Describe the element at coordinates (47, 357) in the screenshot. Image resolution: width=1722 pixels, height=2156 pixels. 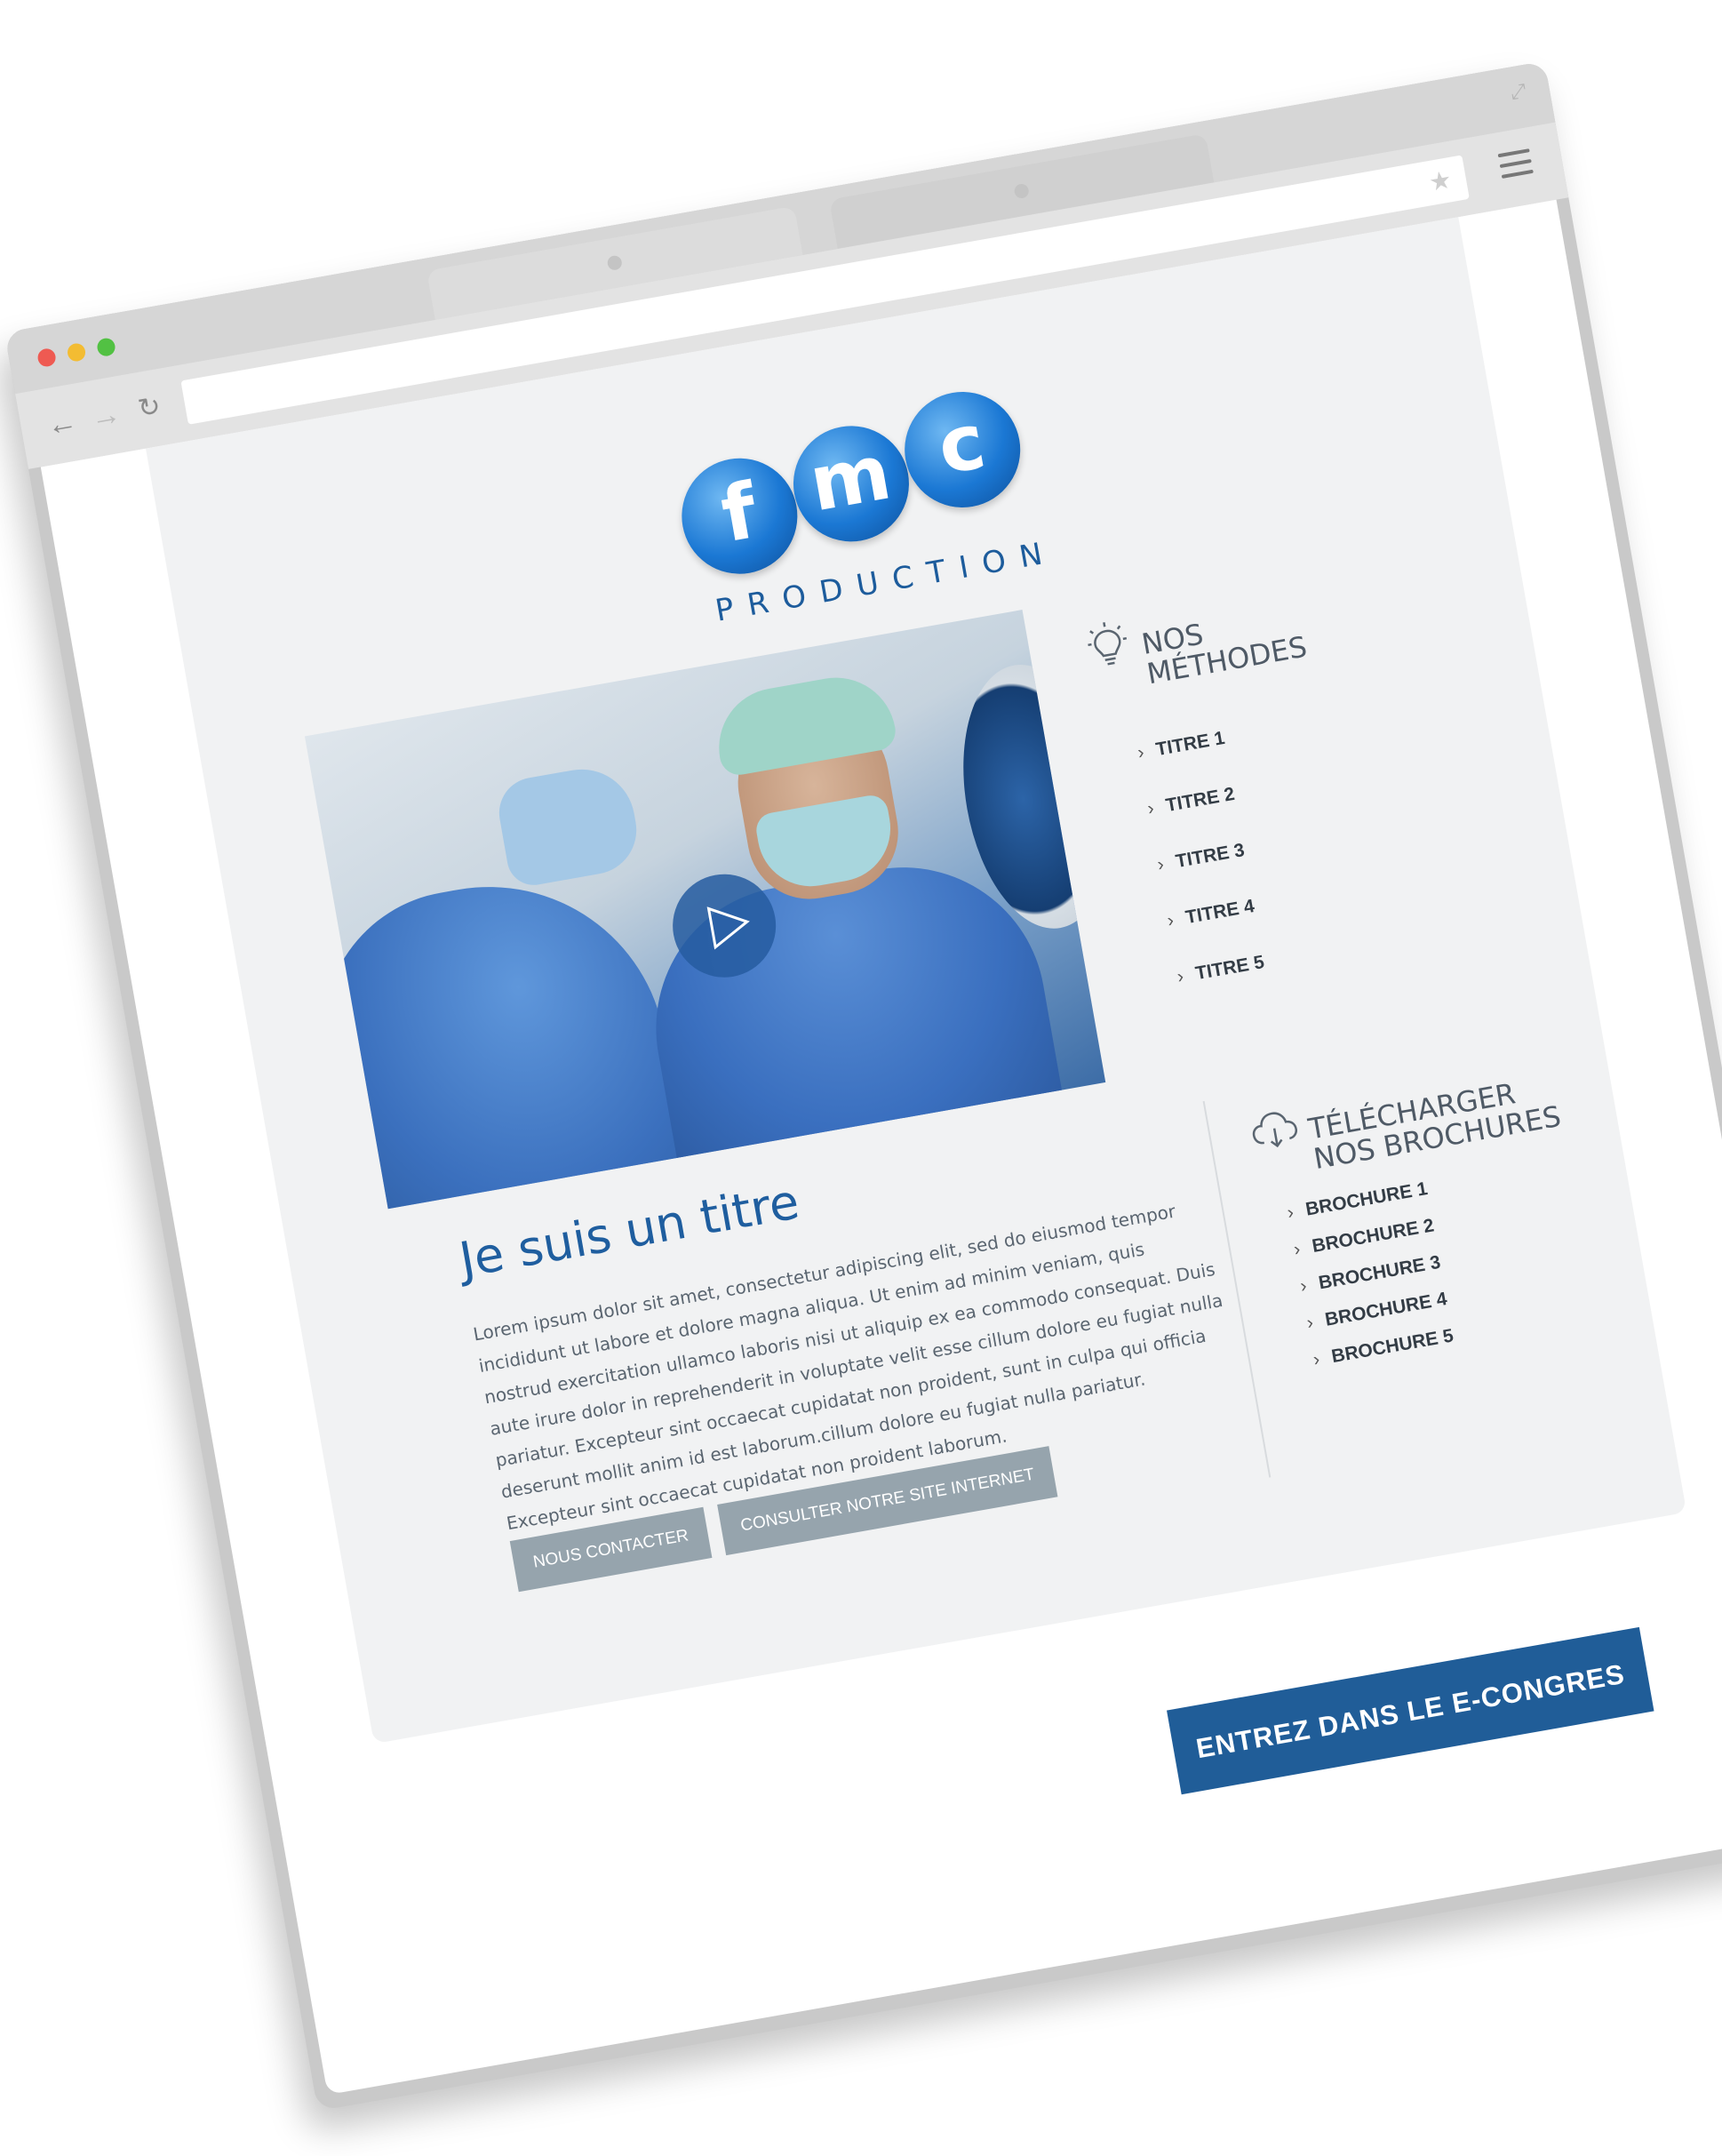
I see `close-window-button` at that location.